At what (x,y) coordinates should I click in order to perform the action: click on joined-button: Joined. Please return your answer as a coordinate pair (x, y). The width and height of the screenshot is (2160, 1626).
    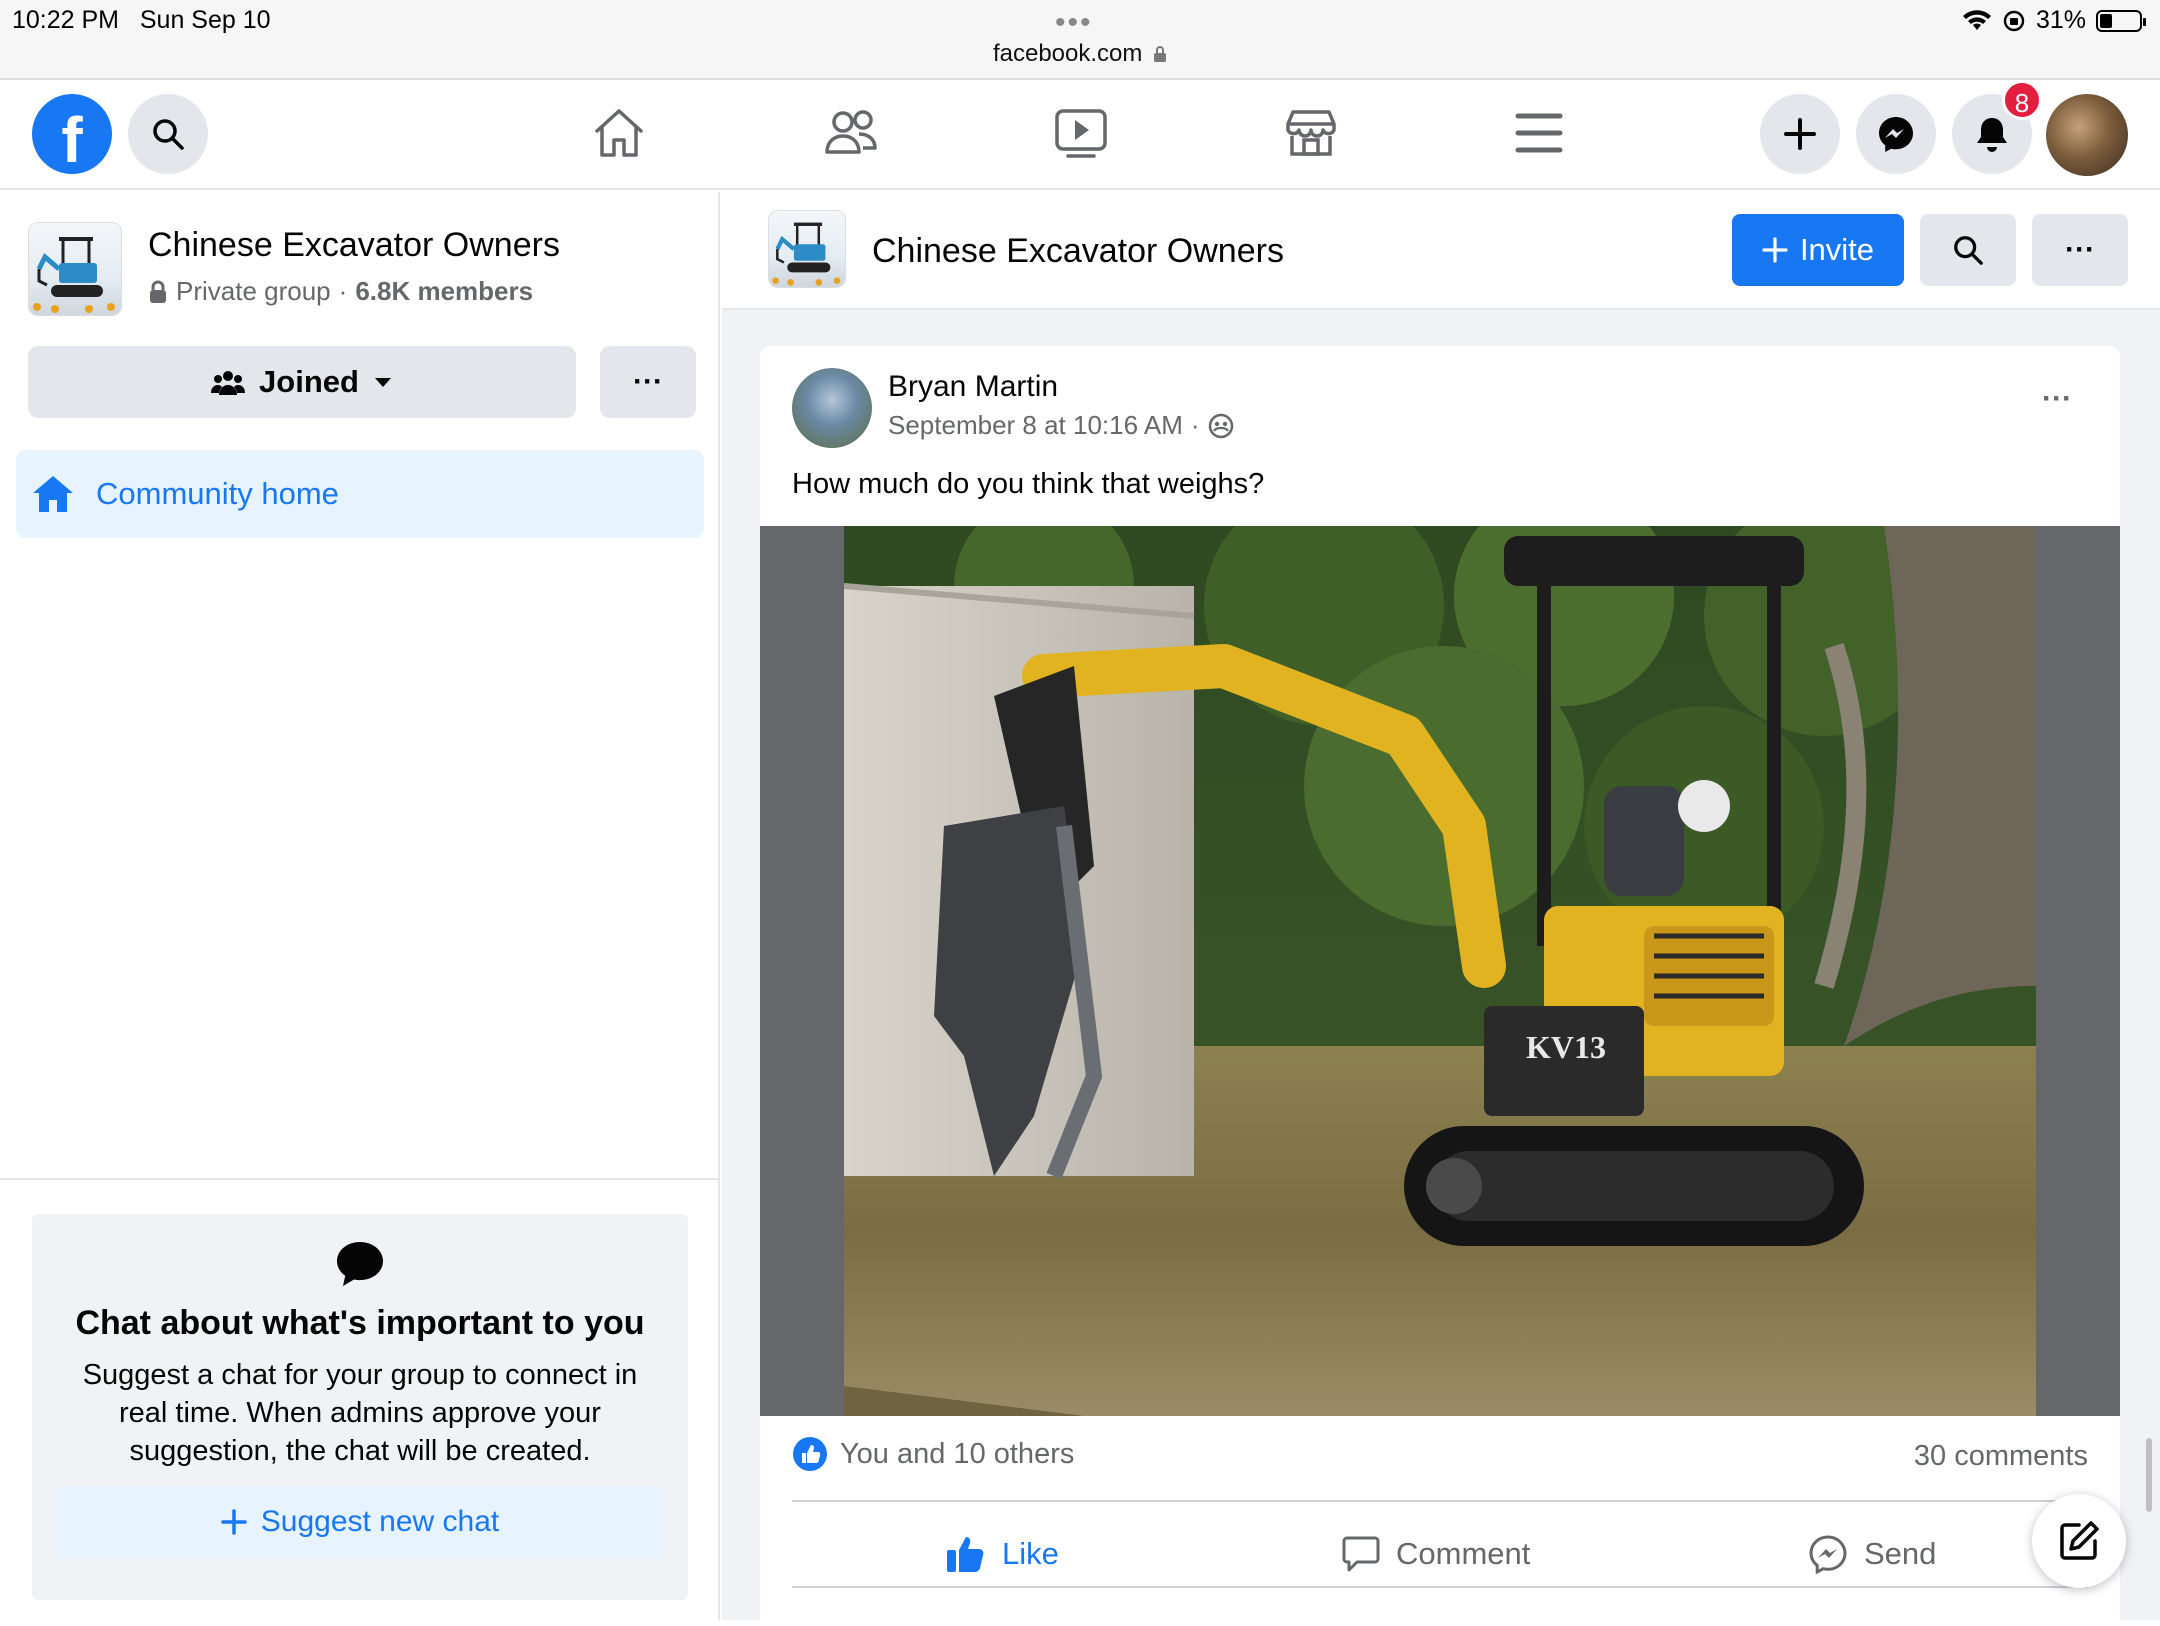
    Looking at the image, I should click on (302, 382).